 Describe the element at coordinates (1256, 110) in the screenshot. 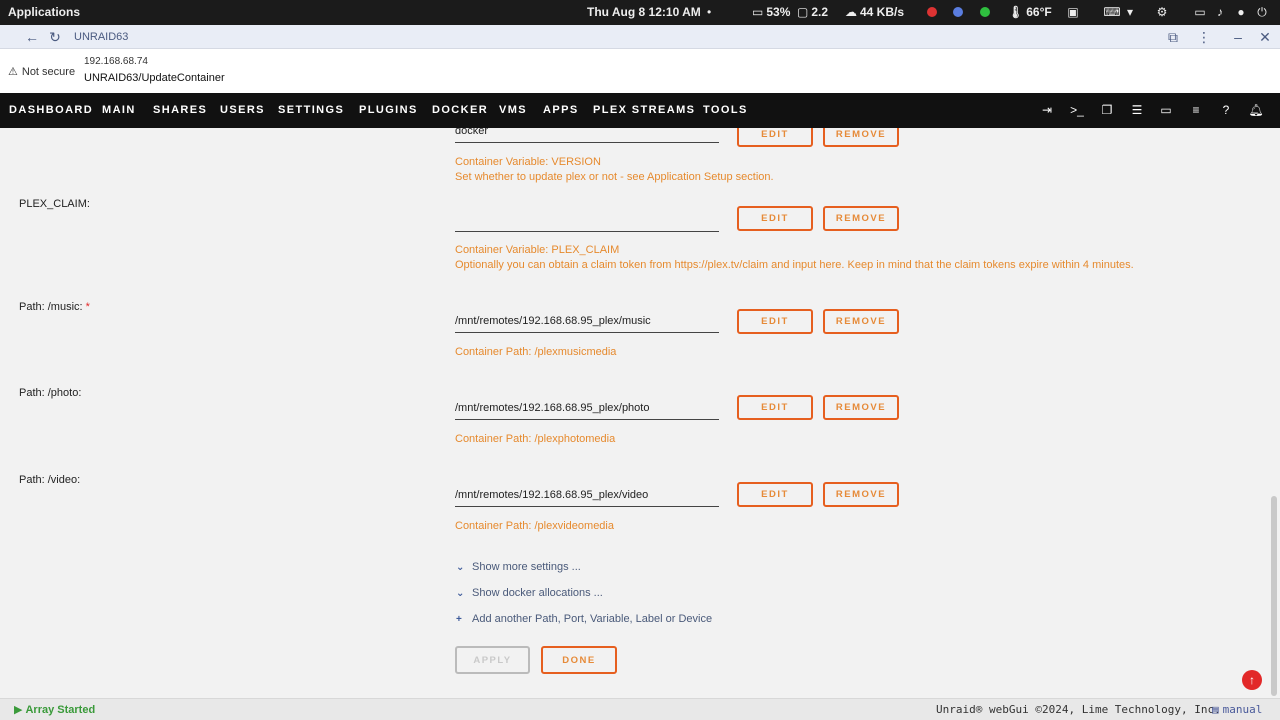

I see `notifications-bell-icon: 🔔︎` at that location.